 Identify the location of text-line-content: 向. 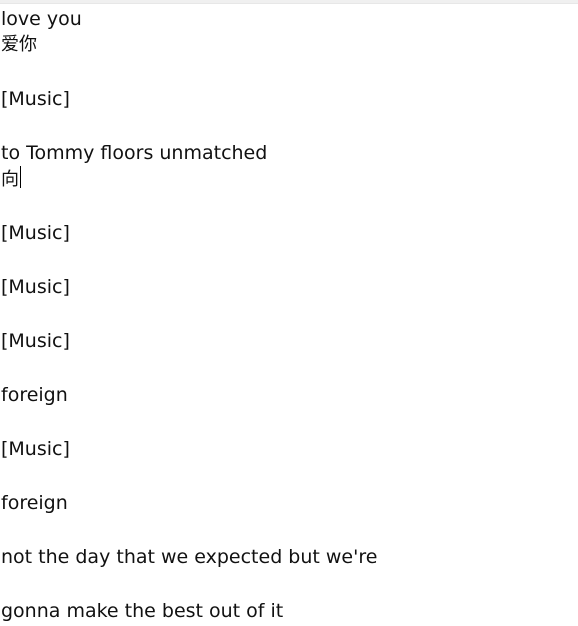
(10, 179).